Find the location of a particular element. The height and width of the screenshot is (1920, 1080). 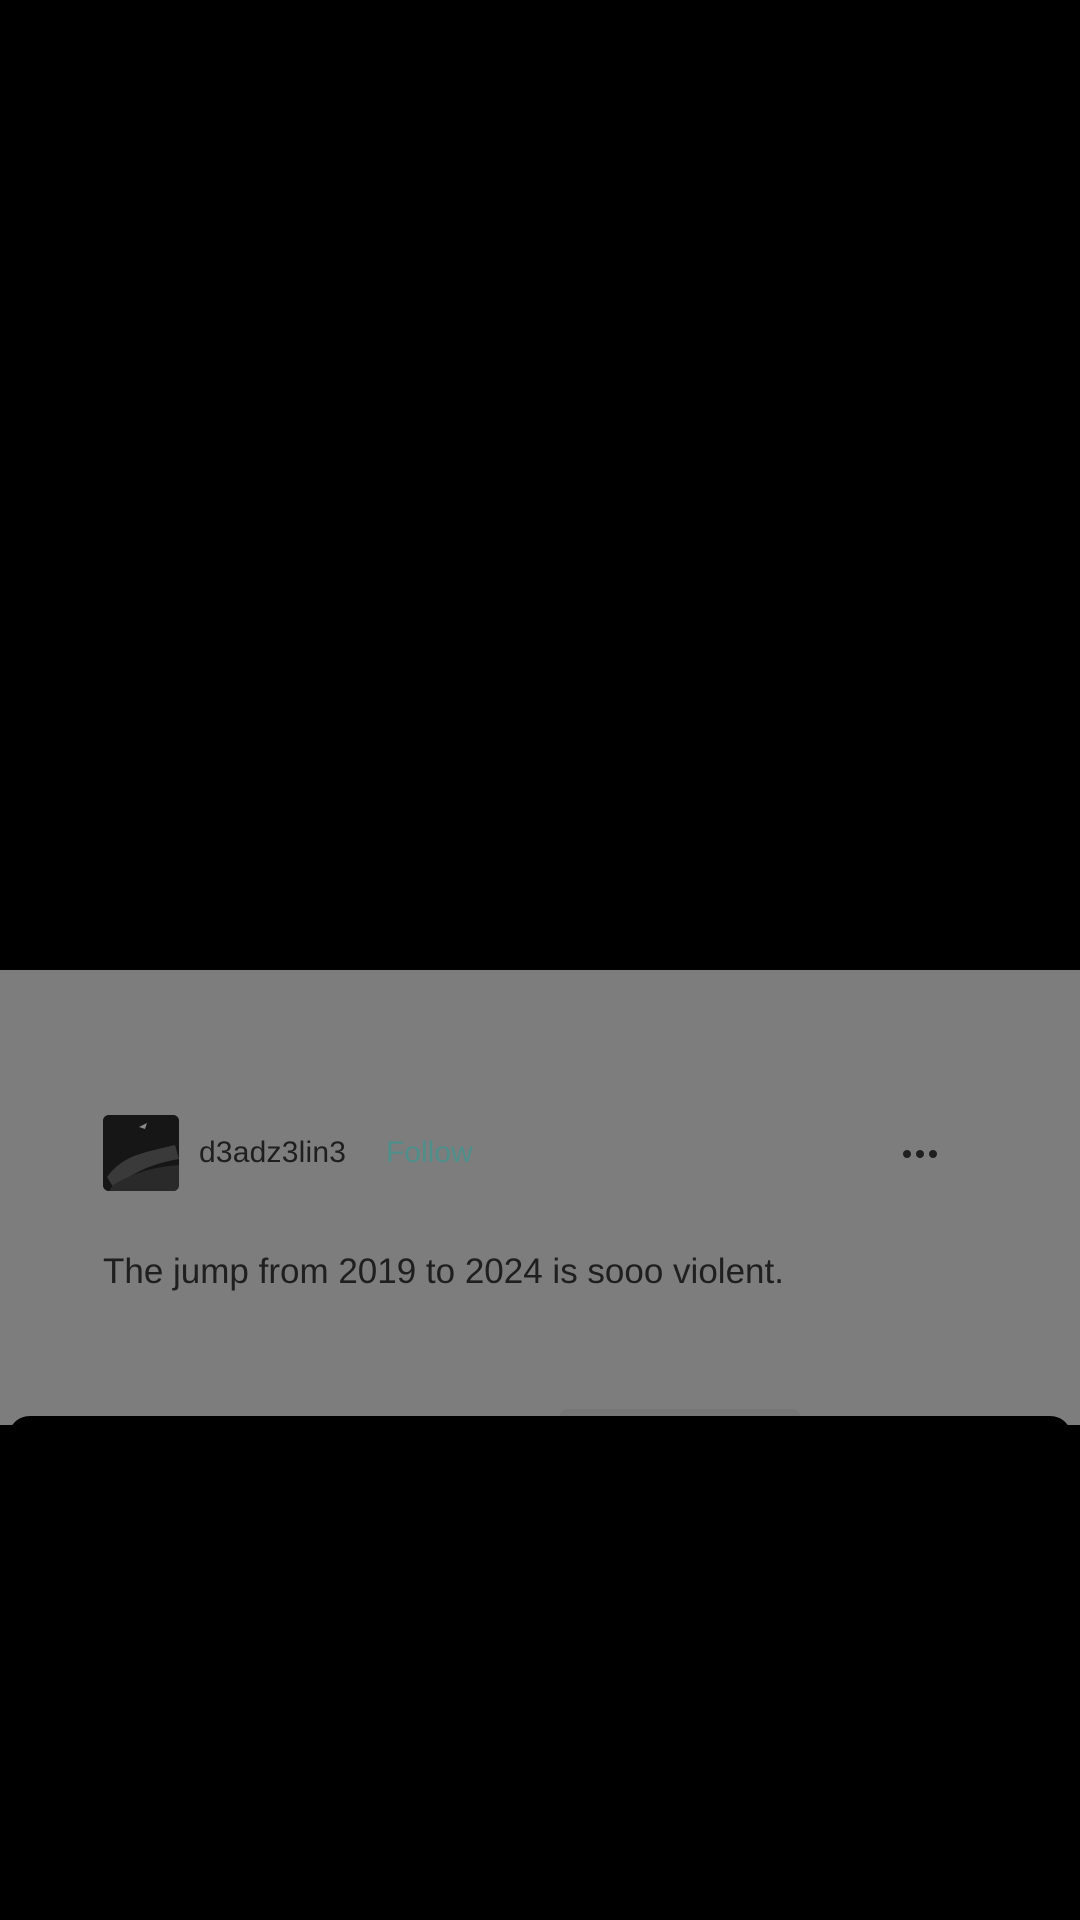

username: d3adz3lin3 is located at coordinates (272, 1153).